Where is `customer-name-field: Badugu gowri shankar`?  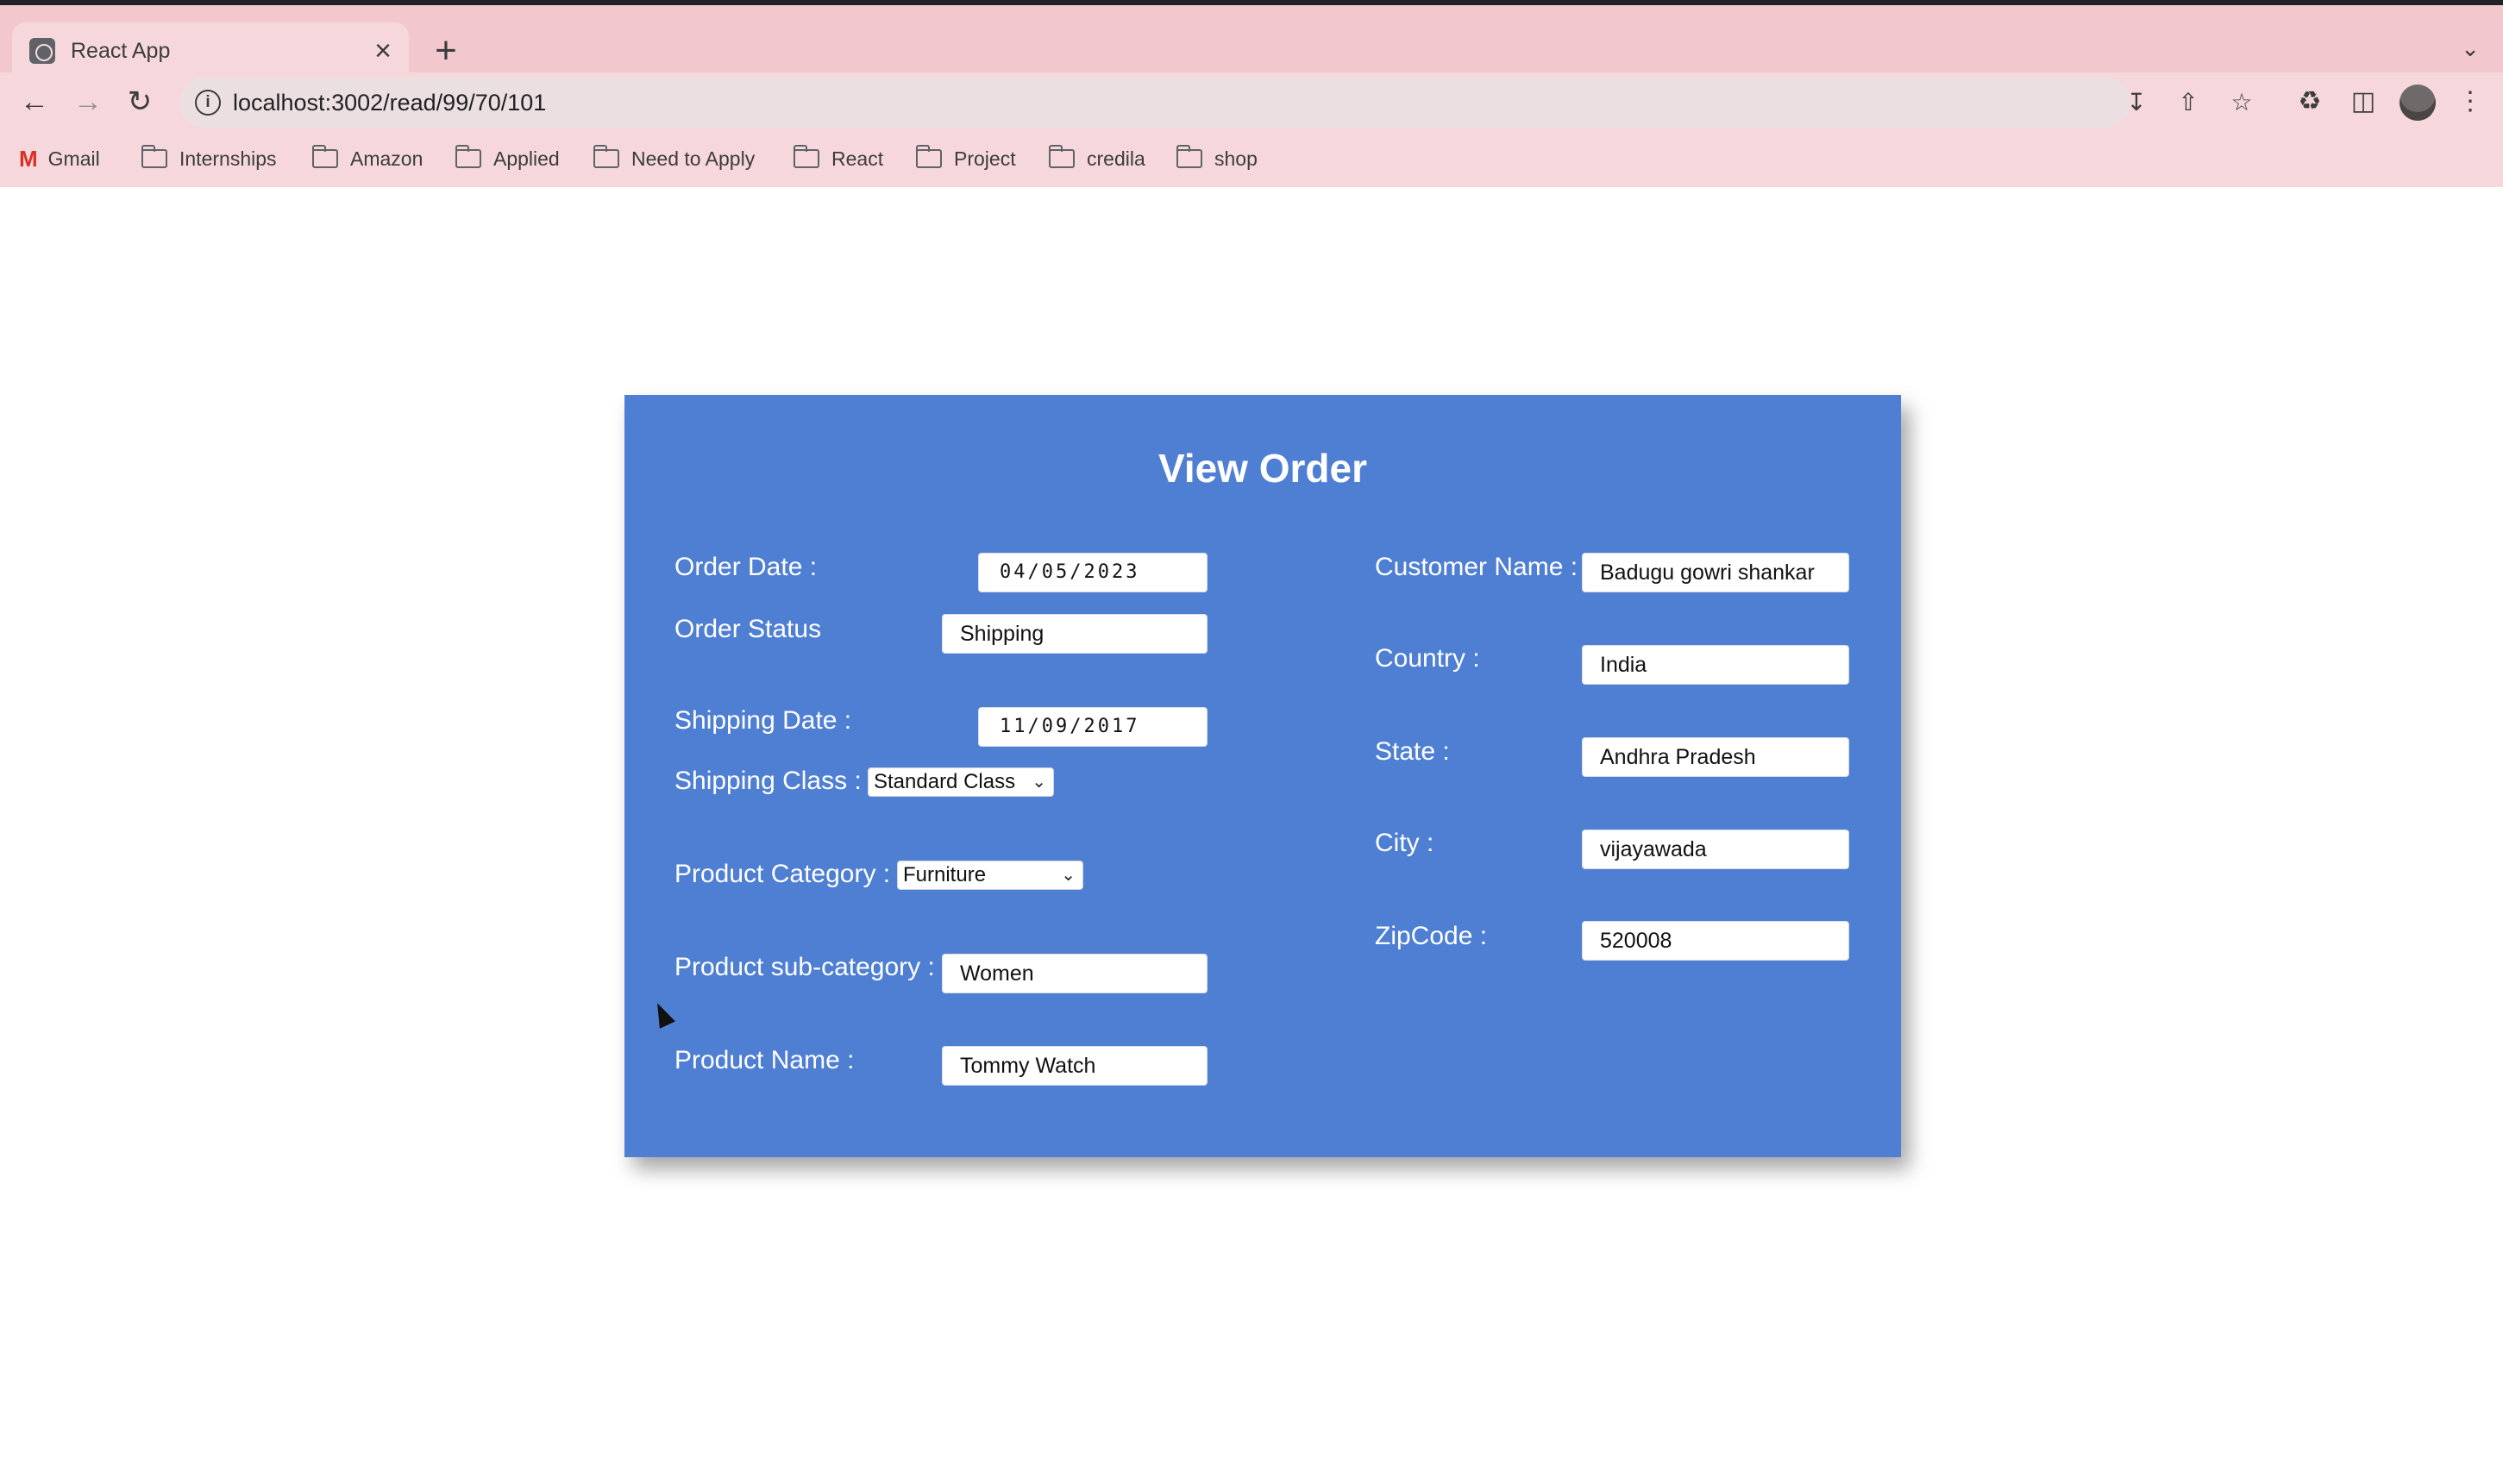
customer-name-field: Badugu gowri shankar is located at coordinates (1715, 572).